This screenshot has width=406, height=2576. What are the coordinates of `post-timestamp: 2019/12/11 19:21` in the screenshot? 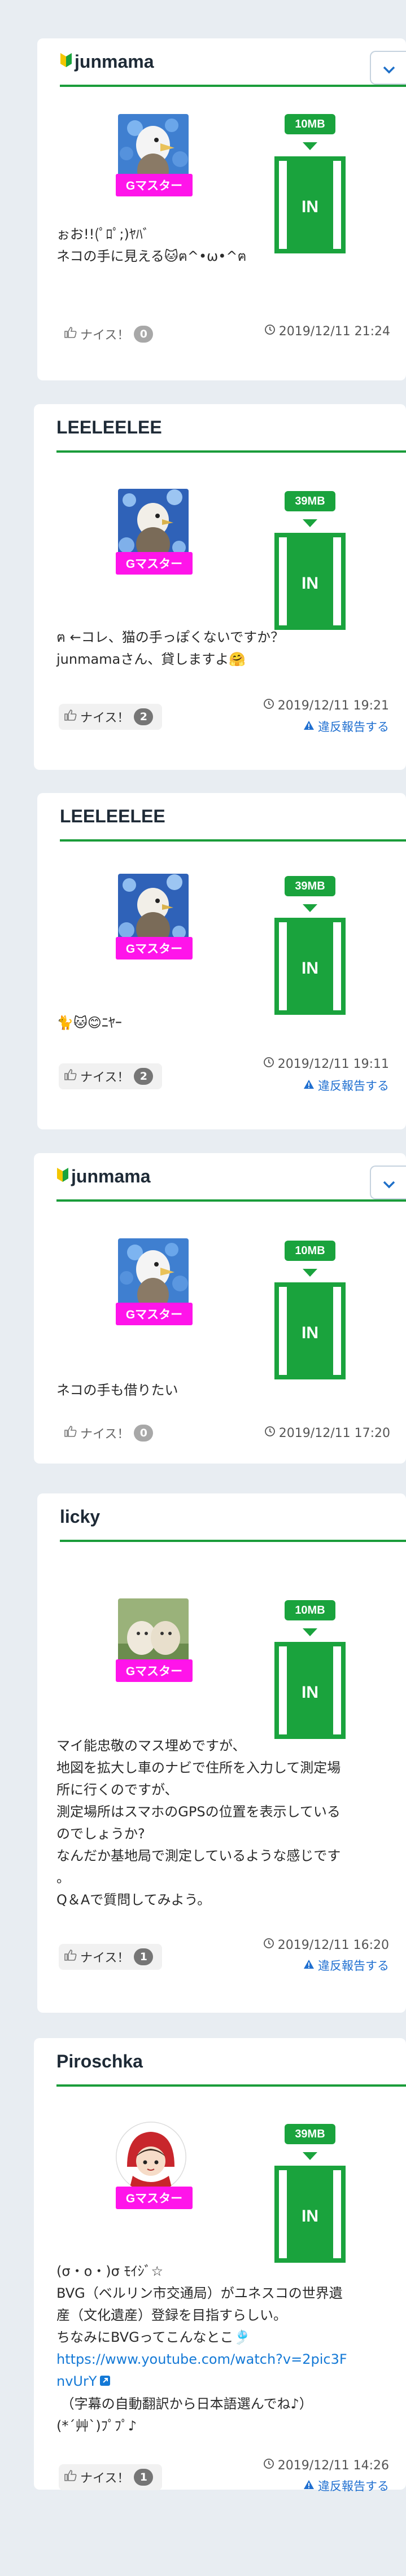 It's located at (326, 705).